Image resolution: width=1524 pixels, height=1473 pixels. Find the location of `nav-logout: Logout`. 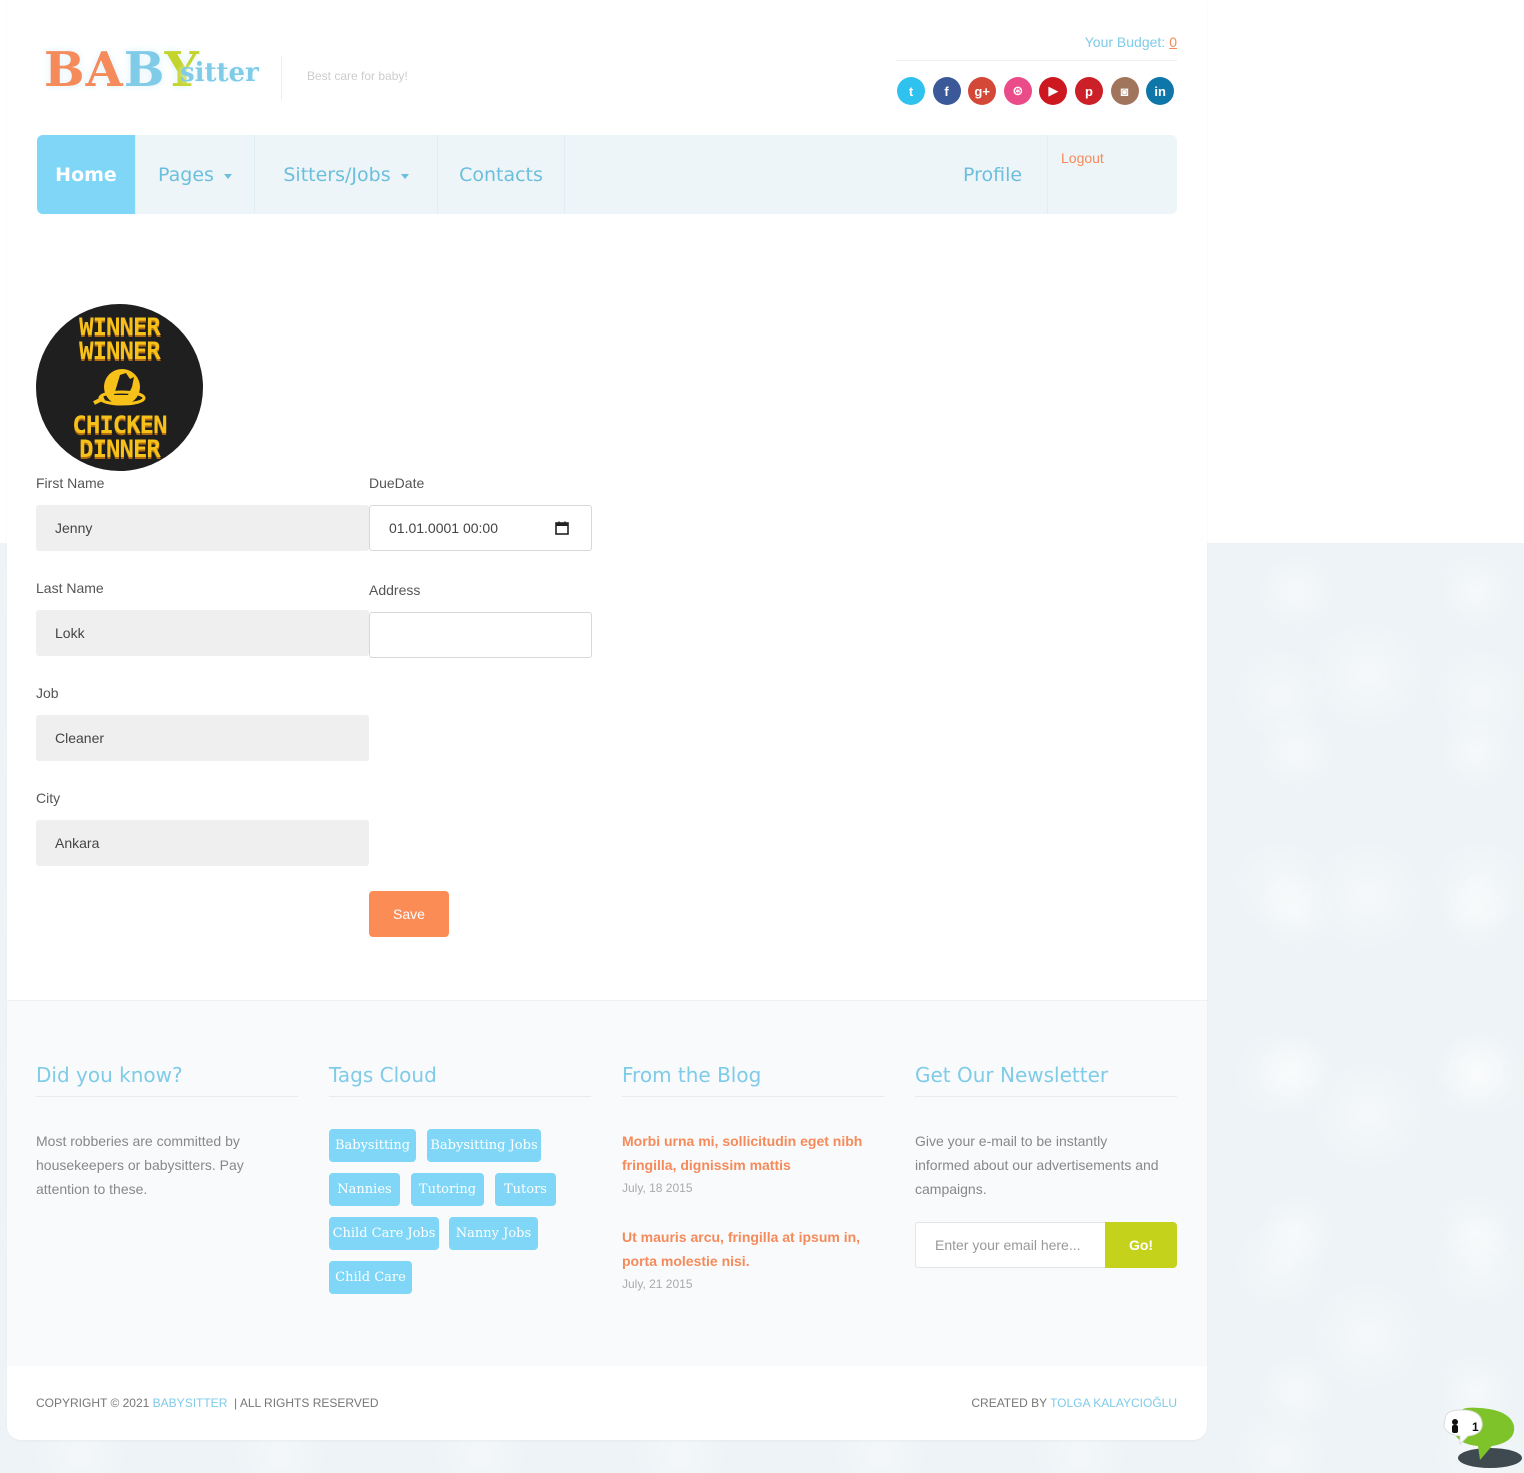

nav-logout: Logout is located at coordinates (1082, 158).